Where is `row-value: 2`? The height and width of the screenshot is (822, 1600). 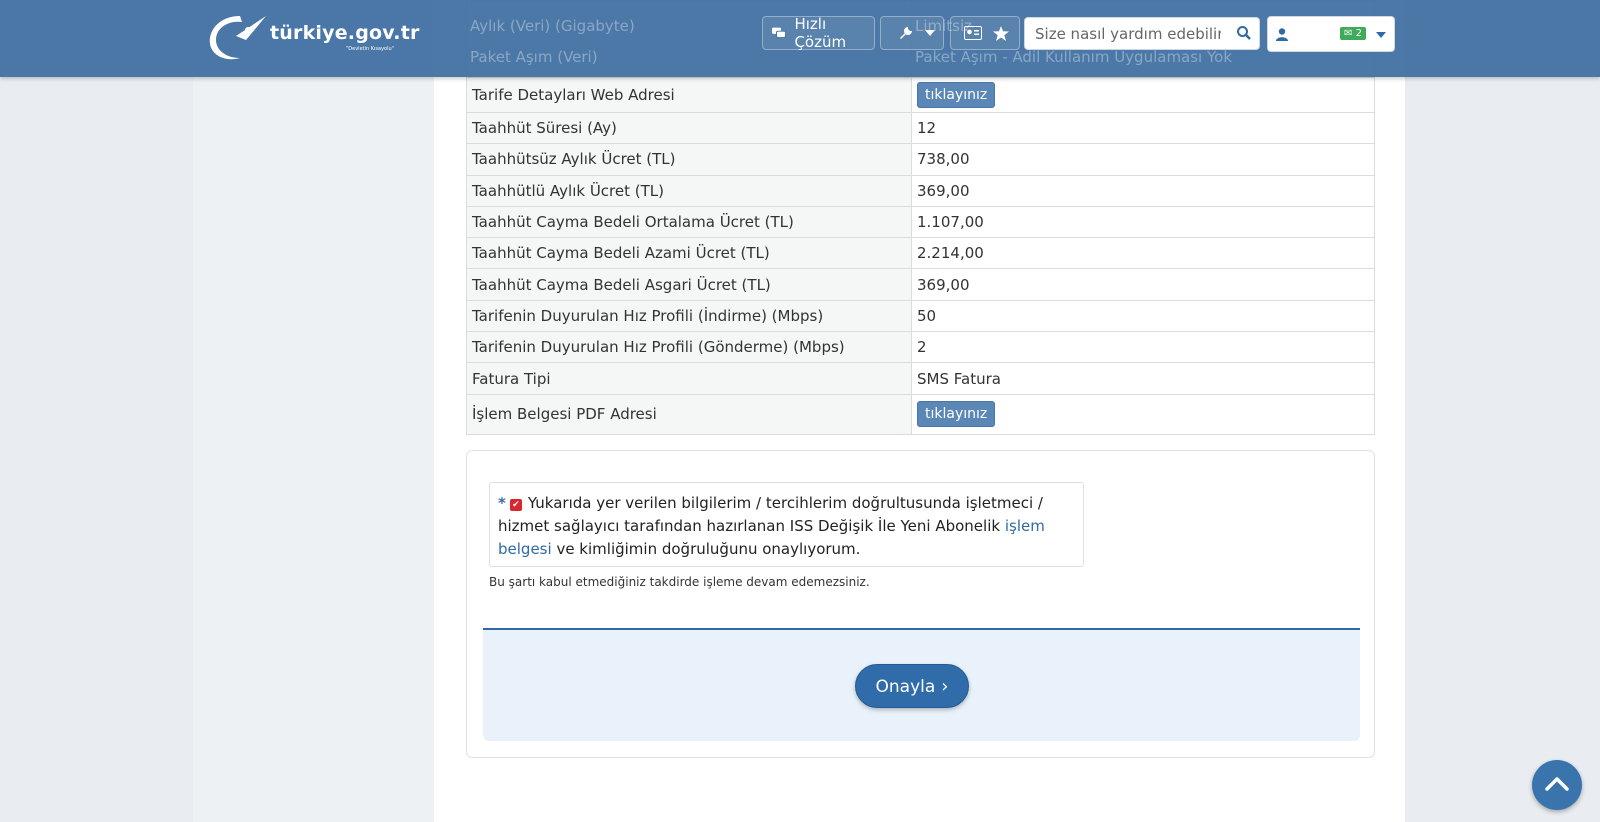 row-value: 2 is located at coordinates (1143, 347).